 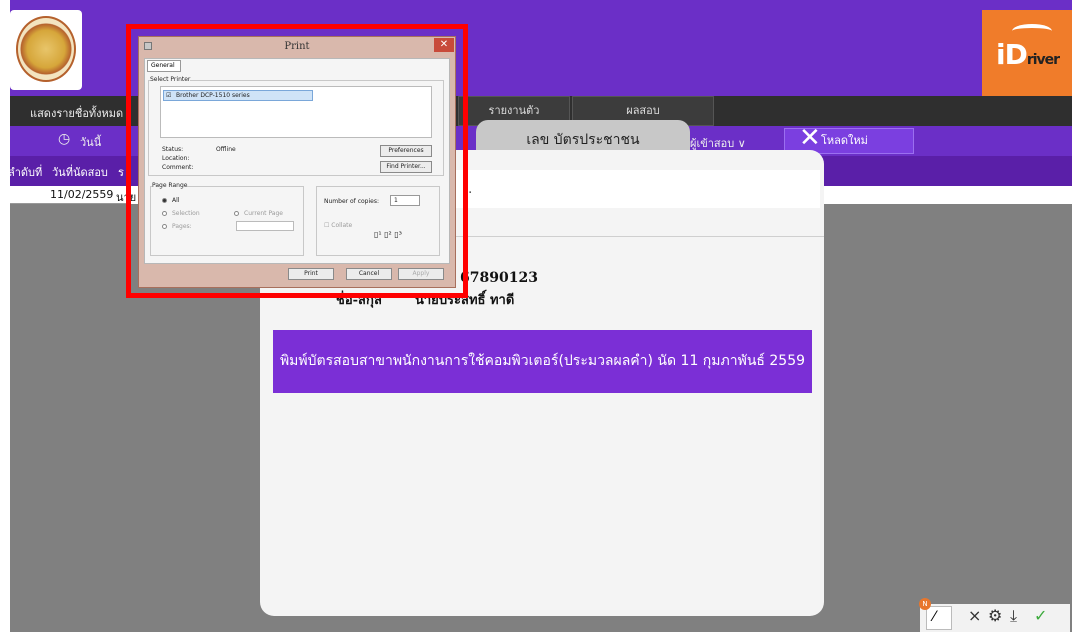 What do you see at coordinates (712, 143) in the screenshot?
I see `entrant-filter-label: ผู้เข้าสอบ` at bounding box center [712, 143].